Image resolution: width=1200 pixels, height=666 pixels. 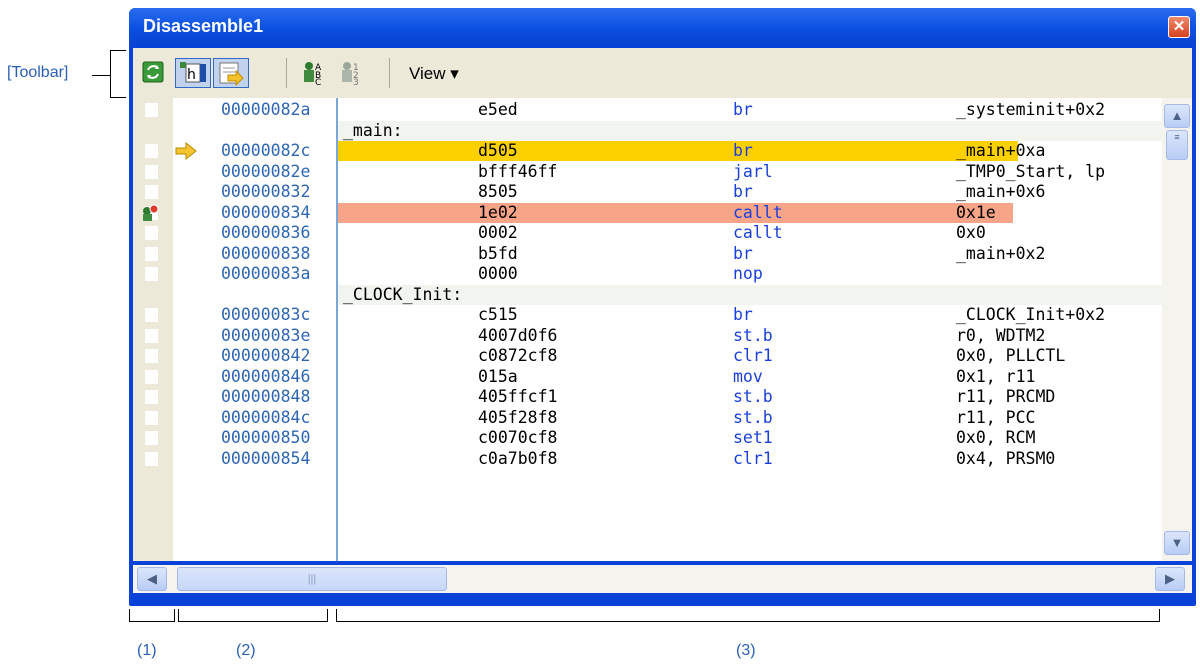 I want to click on operand-cell: 0x0, so click(x=971, y=232).